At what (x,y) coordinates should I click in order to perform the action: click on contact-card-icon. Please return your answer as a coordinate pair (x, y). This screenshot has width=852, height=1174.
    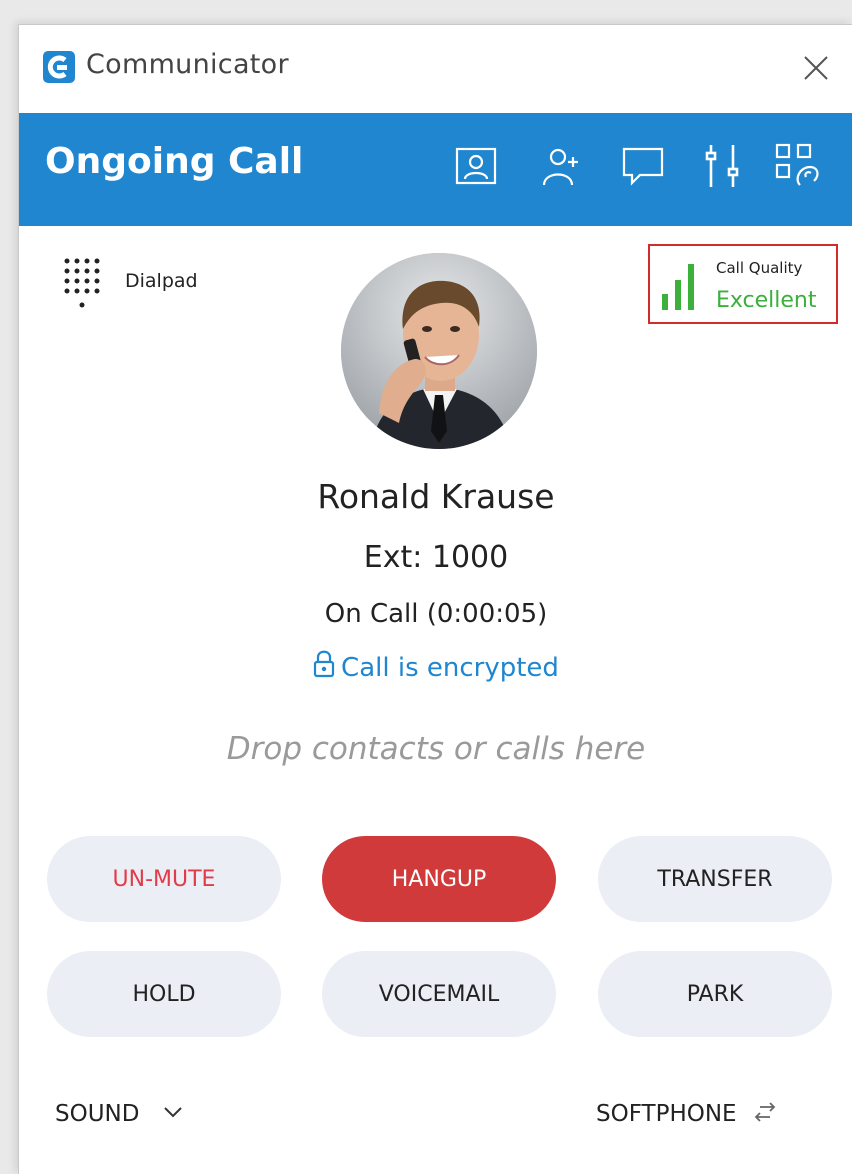
    Looking at the image, I should click on (476, 166).